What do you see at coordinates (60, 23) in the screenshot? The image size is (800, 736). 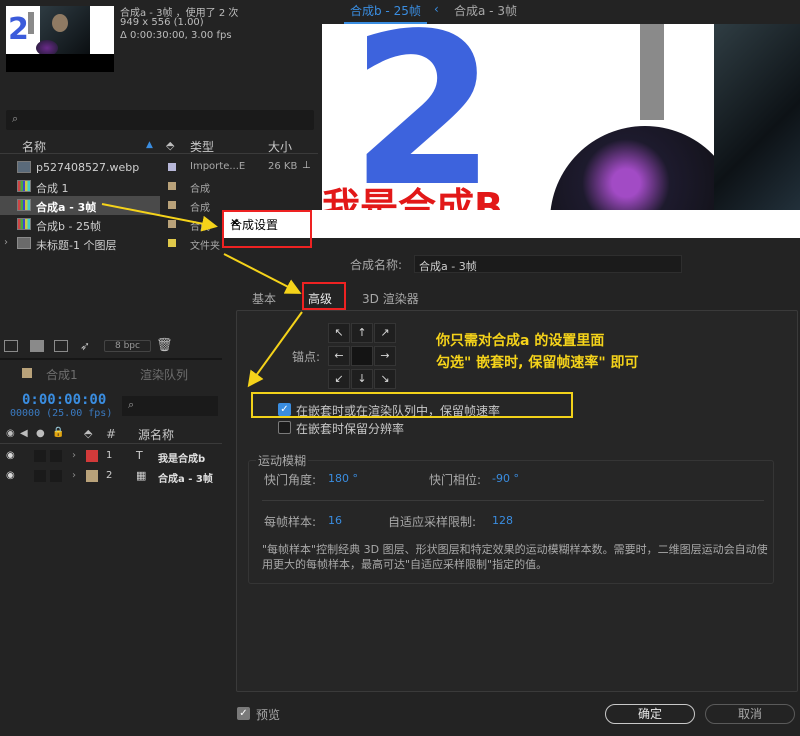 I see `thumb-face` at bounding box center [60, 23].